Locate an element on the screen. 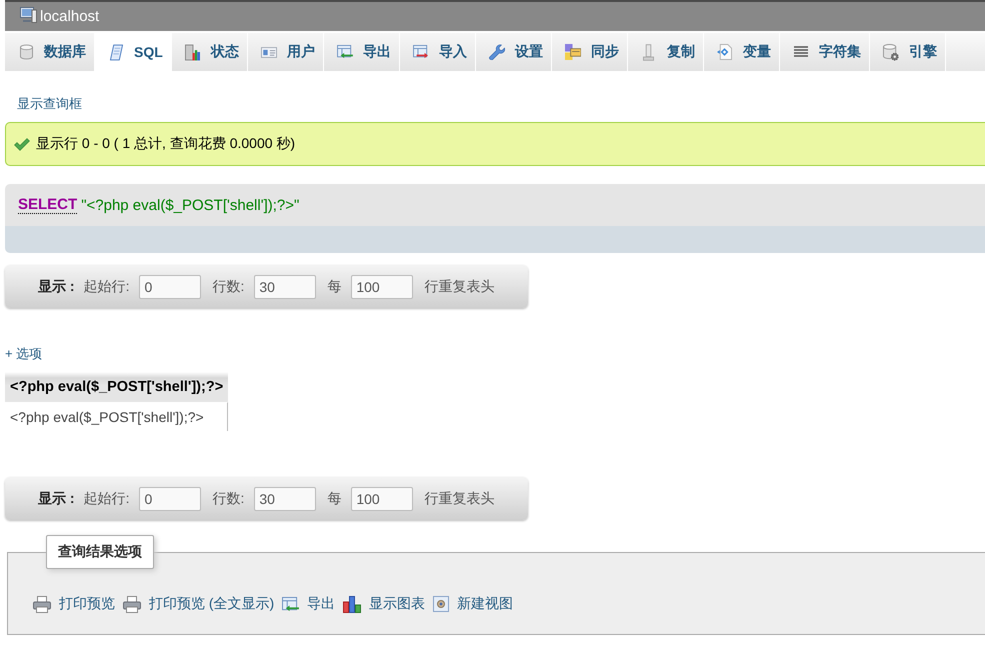 This screenshot has height=648, width=985. cylinder-gear-icon is located at coordinates (890, 52).